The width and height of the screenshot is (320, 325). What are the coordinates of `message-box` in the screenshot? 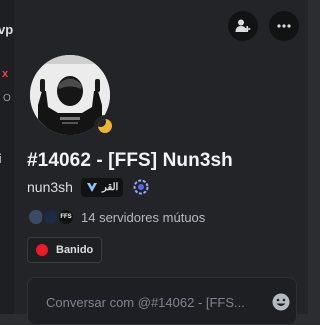 It's located at (162, 301).